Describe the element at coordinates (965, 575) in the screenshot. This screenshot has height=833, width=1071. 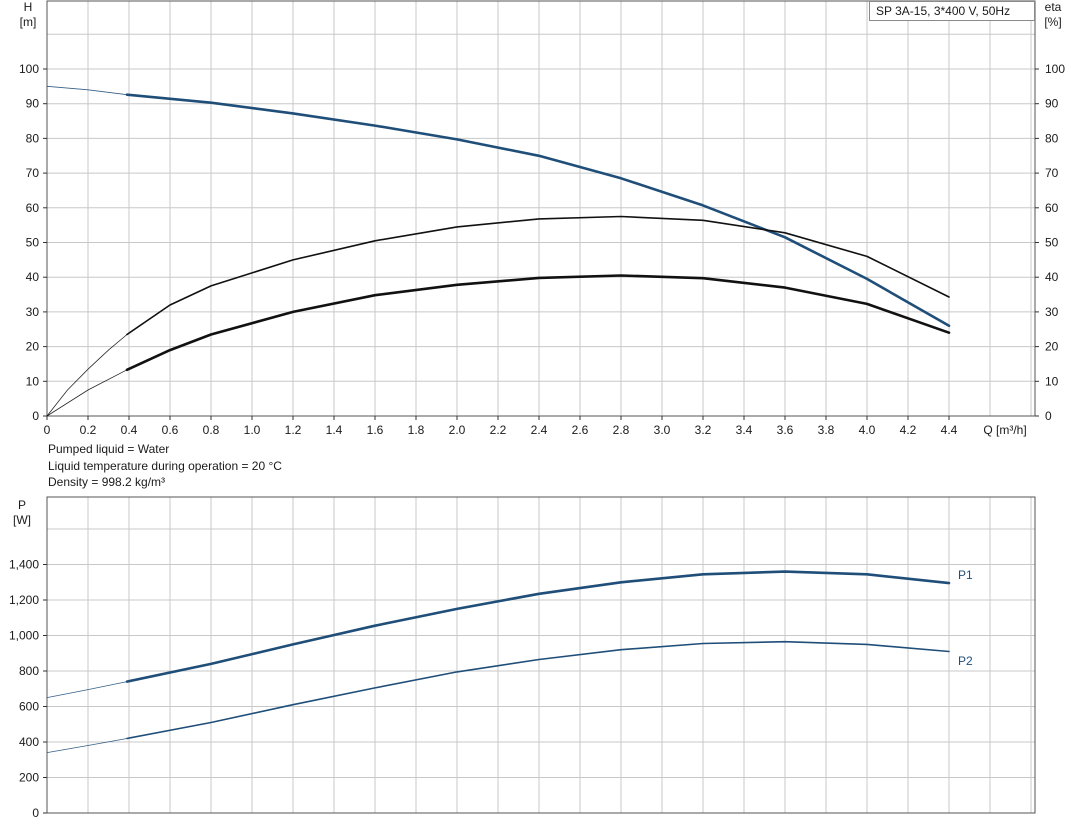
I see `p1-series-label: P1` at that location.